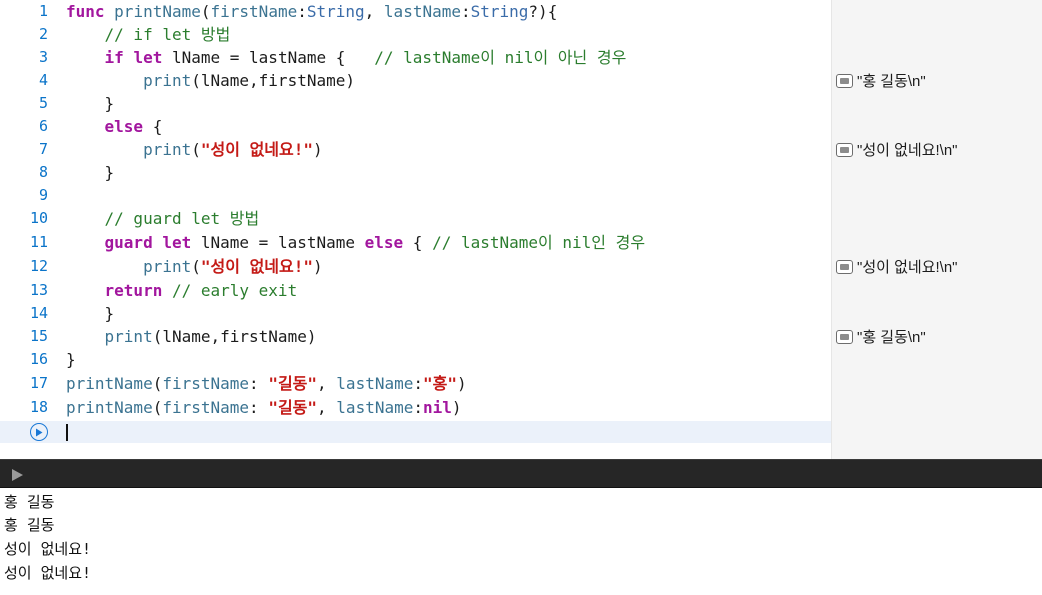 The height and width of the screenshot is (595, 1042). I want to click on code-text: else {, so click(114, 126).